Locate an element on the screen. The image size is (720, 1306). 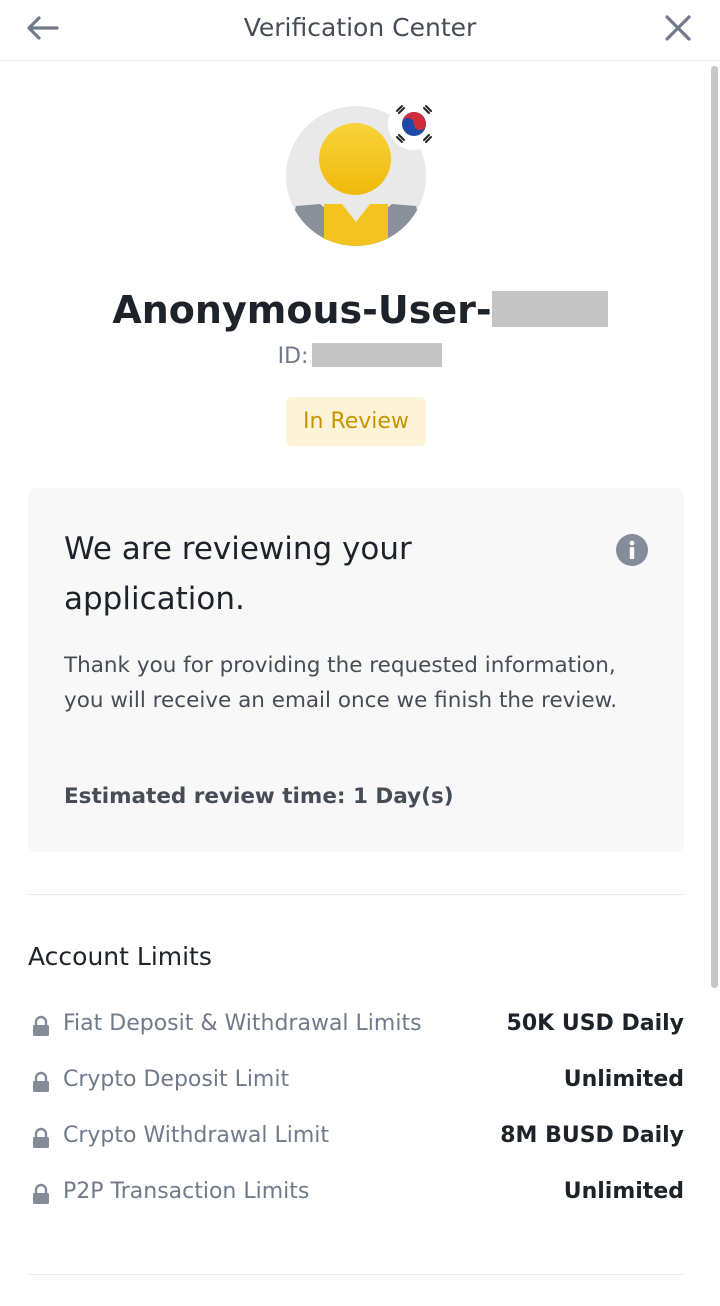
username-text: Anonymous-User- is located at coordinates (302, 310).